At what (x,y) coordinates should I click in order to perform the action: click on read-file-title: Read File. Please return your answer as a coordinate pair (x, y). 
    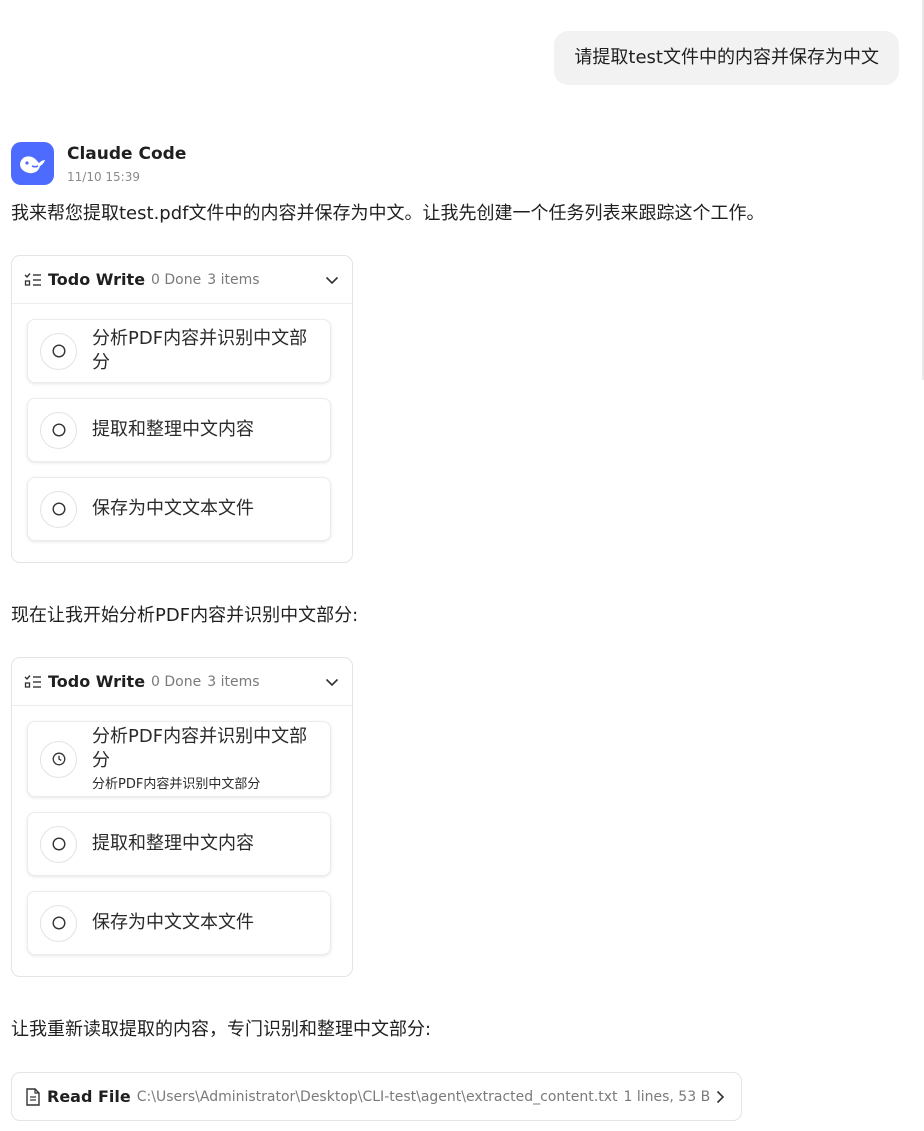
    Looking at the image, I should click on (89, 1096).